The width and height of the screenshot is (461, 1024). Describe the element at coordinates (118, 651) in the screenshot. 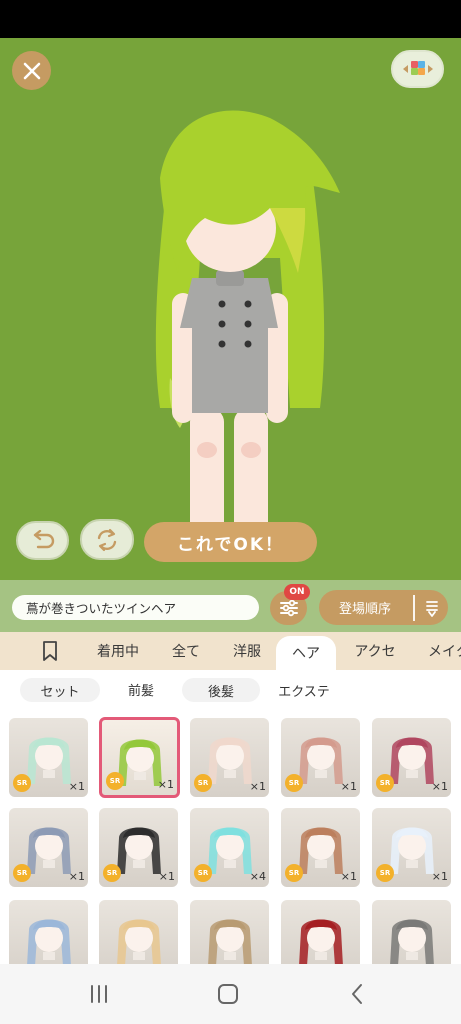

I see `tab-wearing: 着用中` at that location.